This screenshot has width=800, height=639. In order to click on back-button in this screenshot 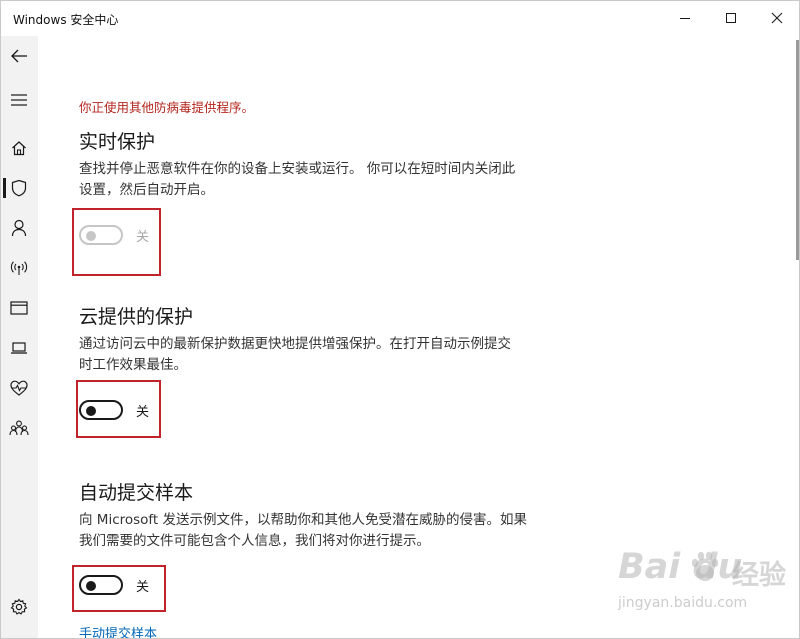, I will do `click(19, 56)`.